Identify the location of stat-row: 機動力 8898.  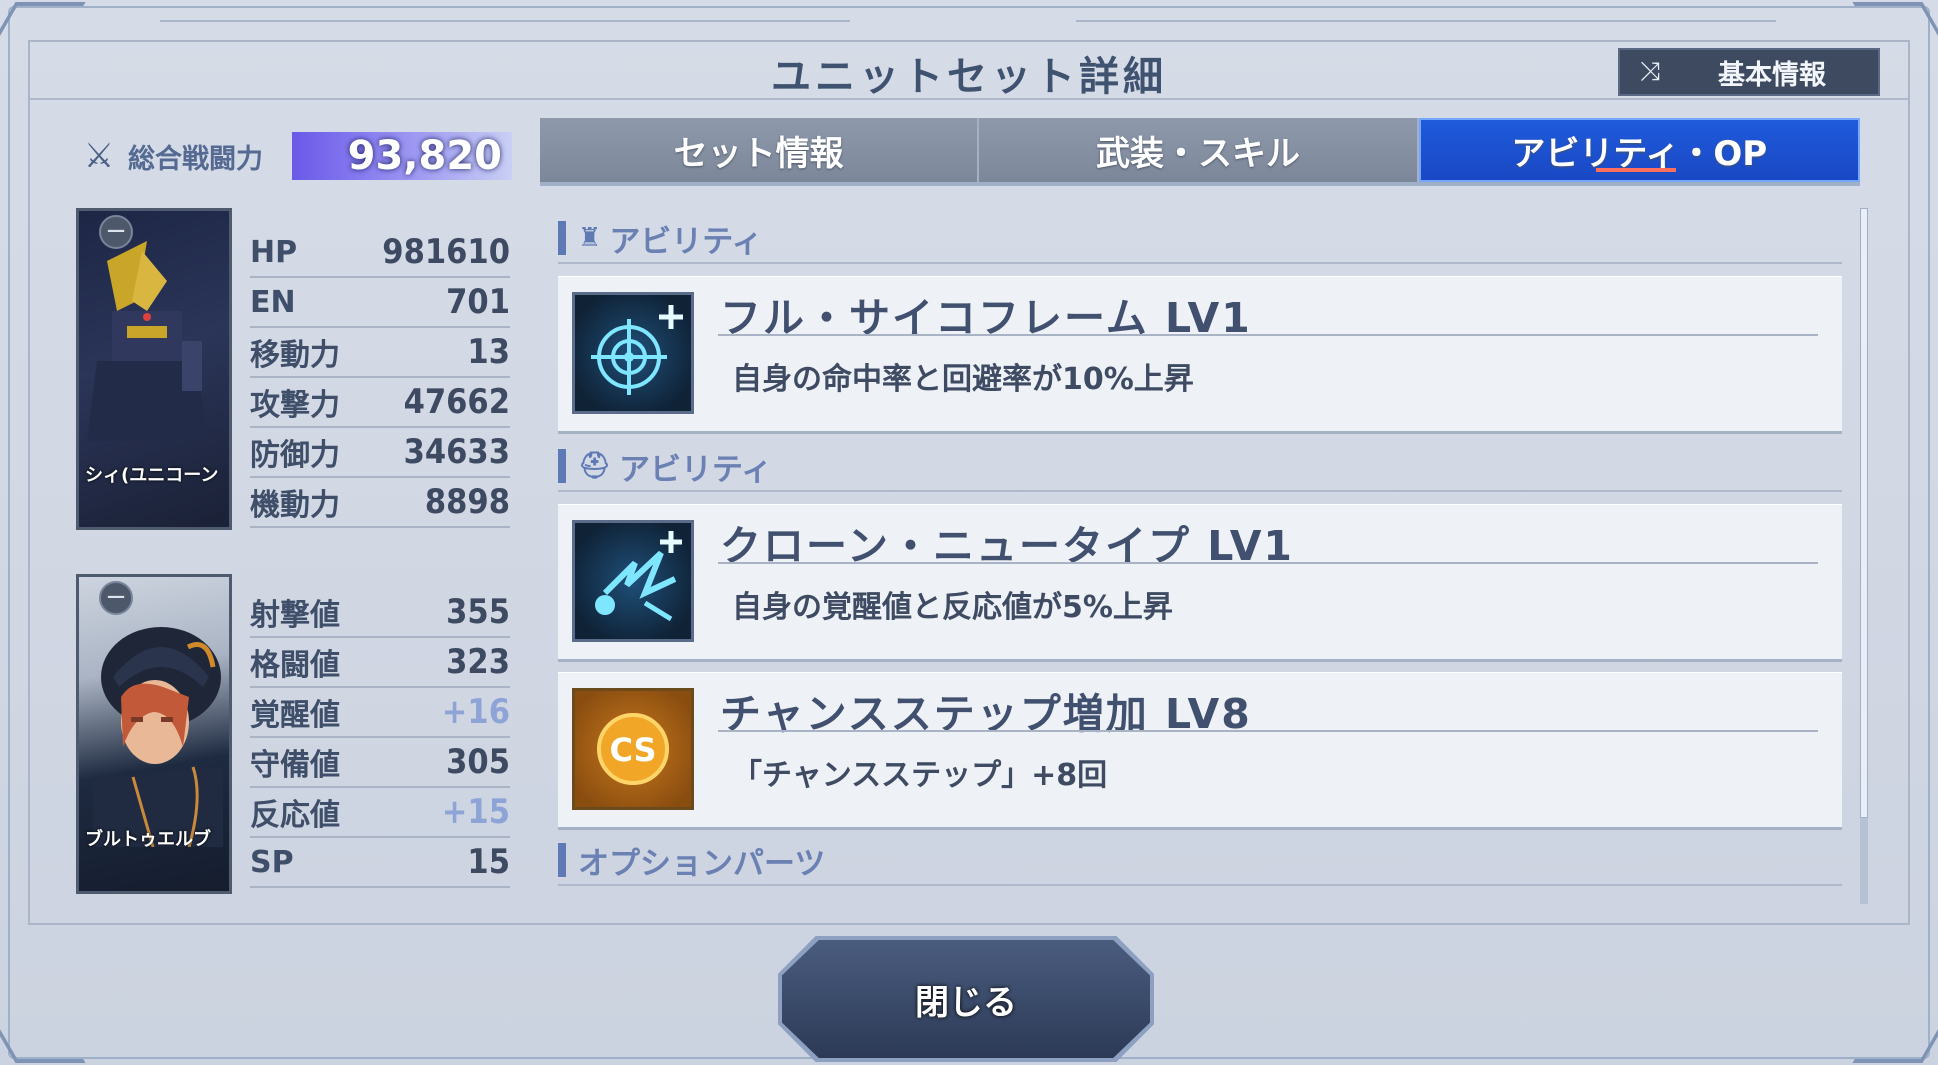
(380, 503).